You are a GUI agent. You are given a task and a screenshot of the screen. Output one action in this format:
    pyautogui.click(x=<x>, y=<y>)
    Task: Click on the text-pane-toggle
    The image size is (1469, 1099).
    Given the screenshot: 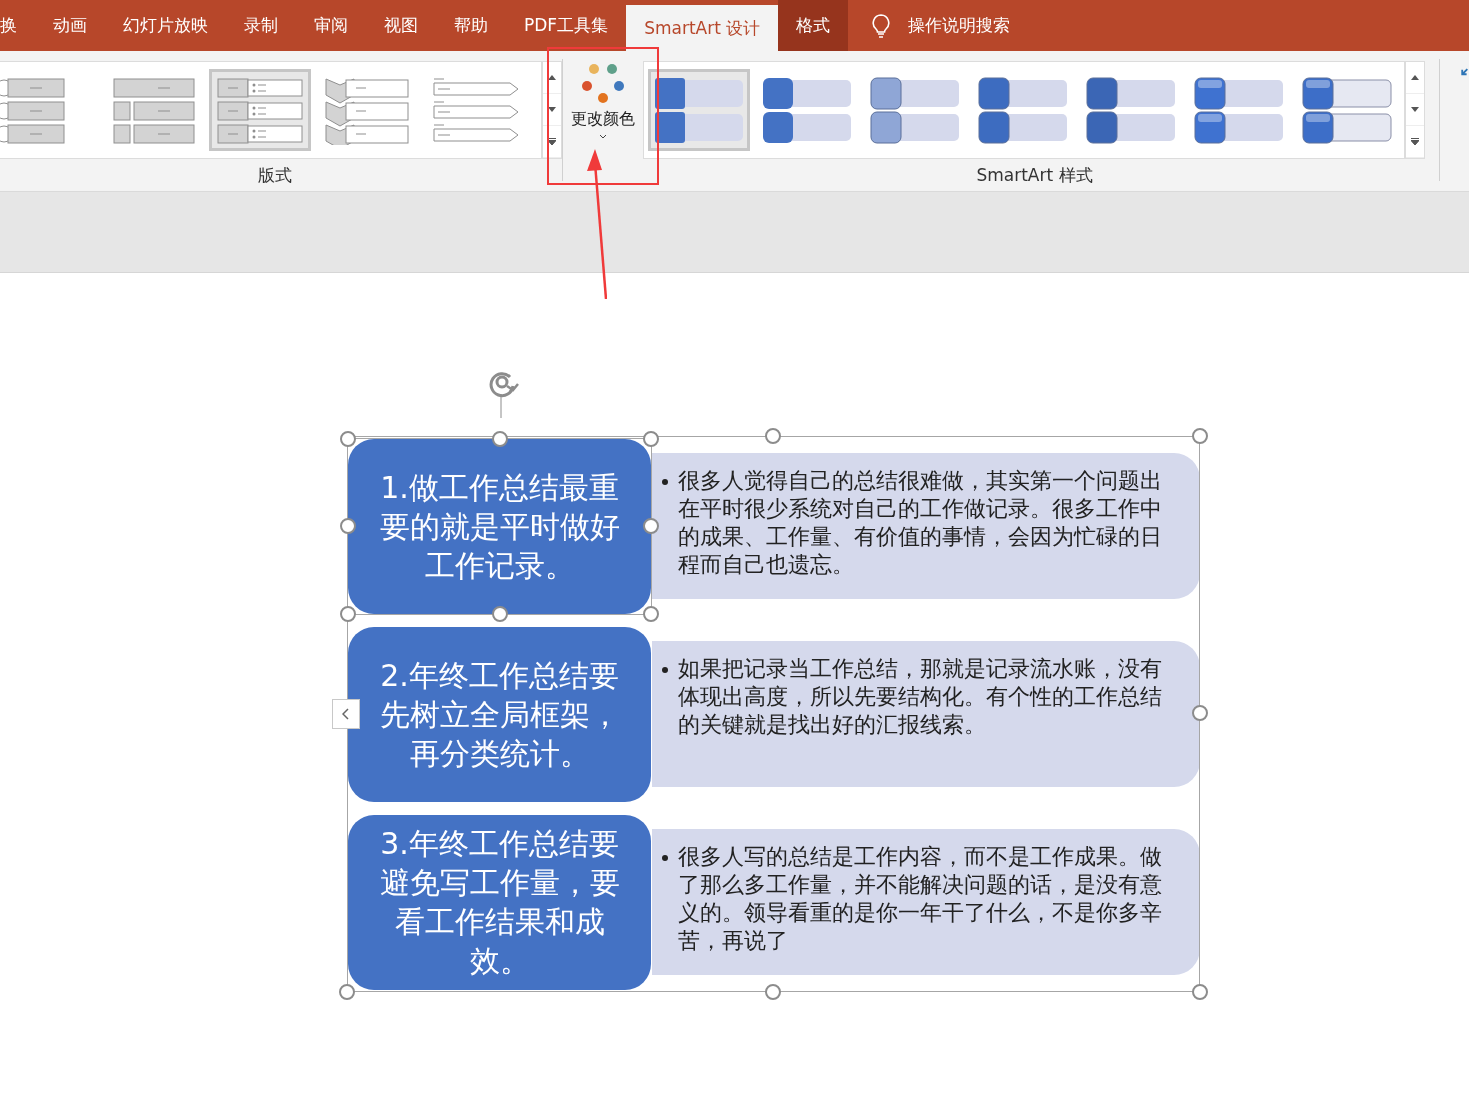 What is the action you would take?
    pyautogui.click(x=346, y=714)
    